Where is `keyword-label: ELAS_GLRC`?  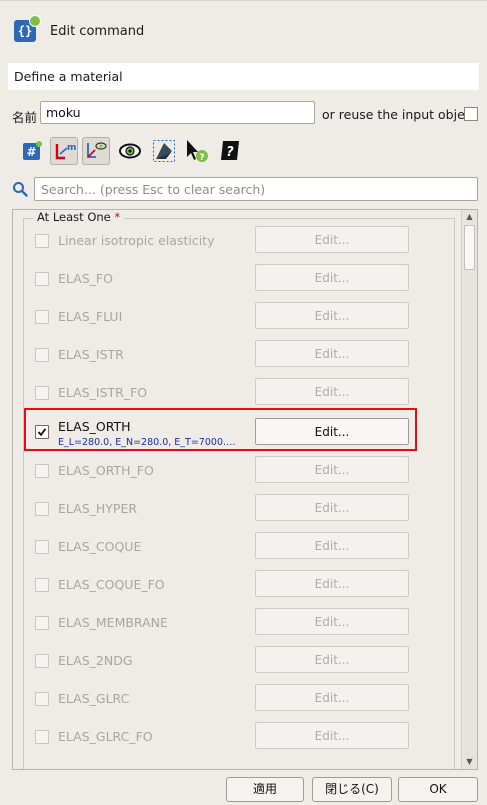 keyword-label: ELAS_GLRC is located at coordinates (94, 698).